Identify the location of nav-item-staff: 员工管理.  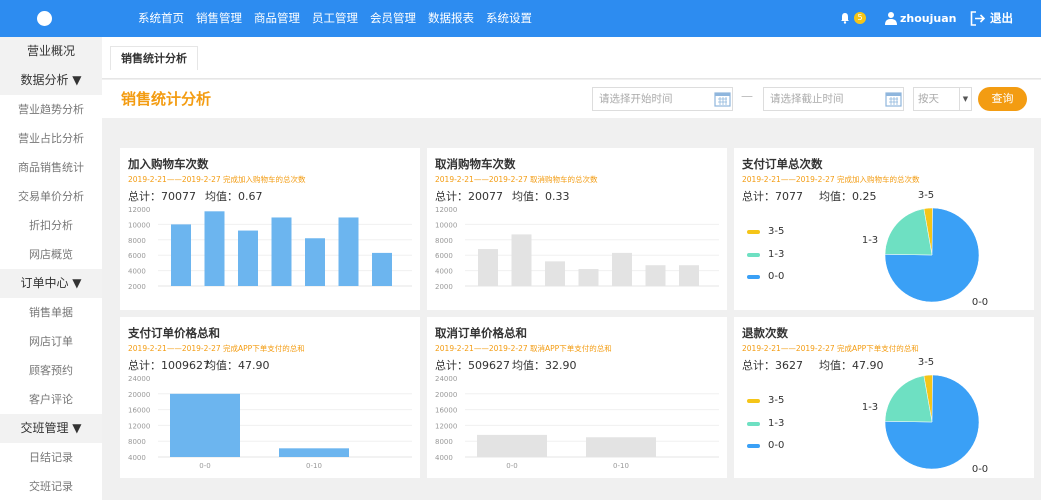
(335, 18).